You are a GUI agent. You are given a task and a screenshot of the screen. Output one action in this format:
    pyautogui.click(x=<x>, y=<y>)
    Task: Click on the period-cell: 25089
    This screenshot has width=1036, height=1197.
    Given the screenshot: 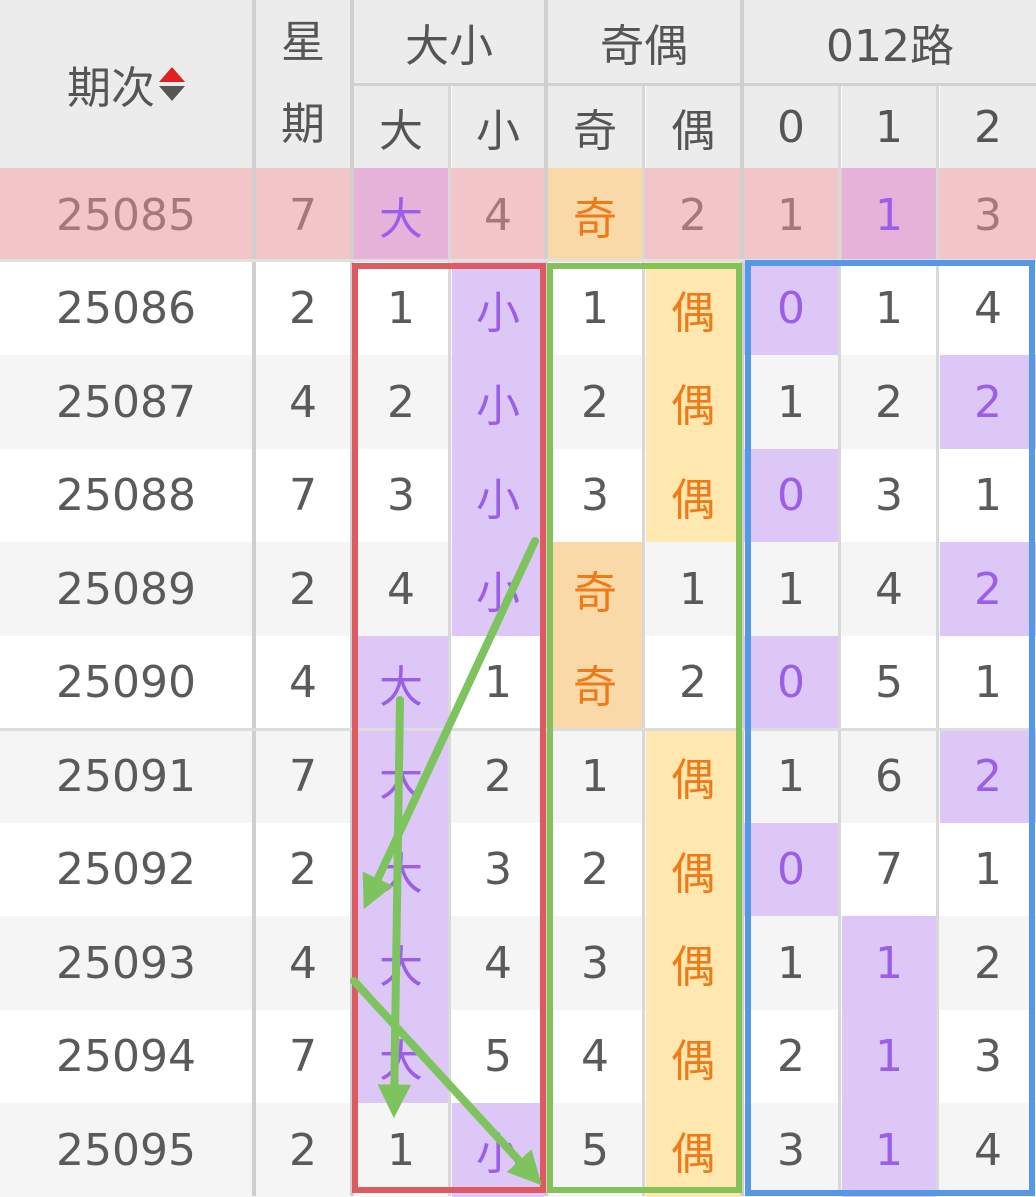 What is the action you would take?
    pyautogui.click(x=126, y=589)
    